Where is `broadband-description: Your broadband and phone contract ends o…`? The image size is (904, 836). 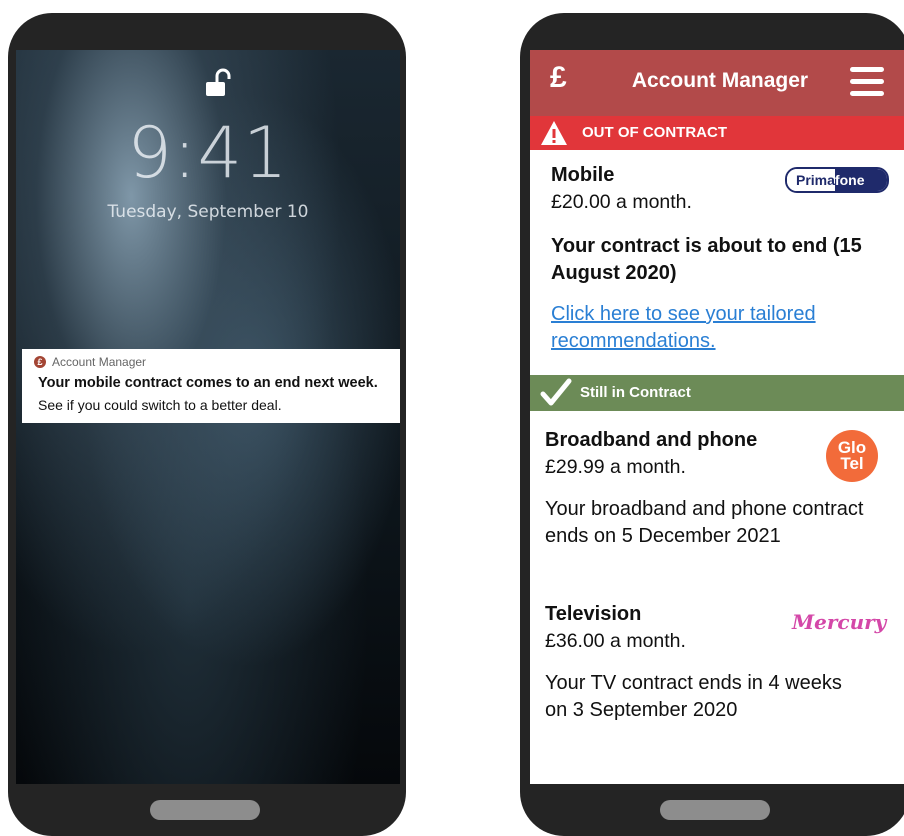
broadband-description: Your broadband and phone contract ends o… is located at coordinates (704, 522).